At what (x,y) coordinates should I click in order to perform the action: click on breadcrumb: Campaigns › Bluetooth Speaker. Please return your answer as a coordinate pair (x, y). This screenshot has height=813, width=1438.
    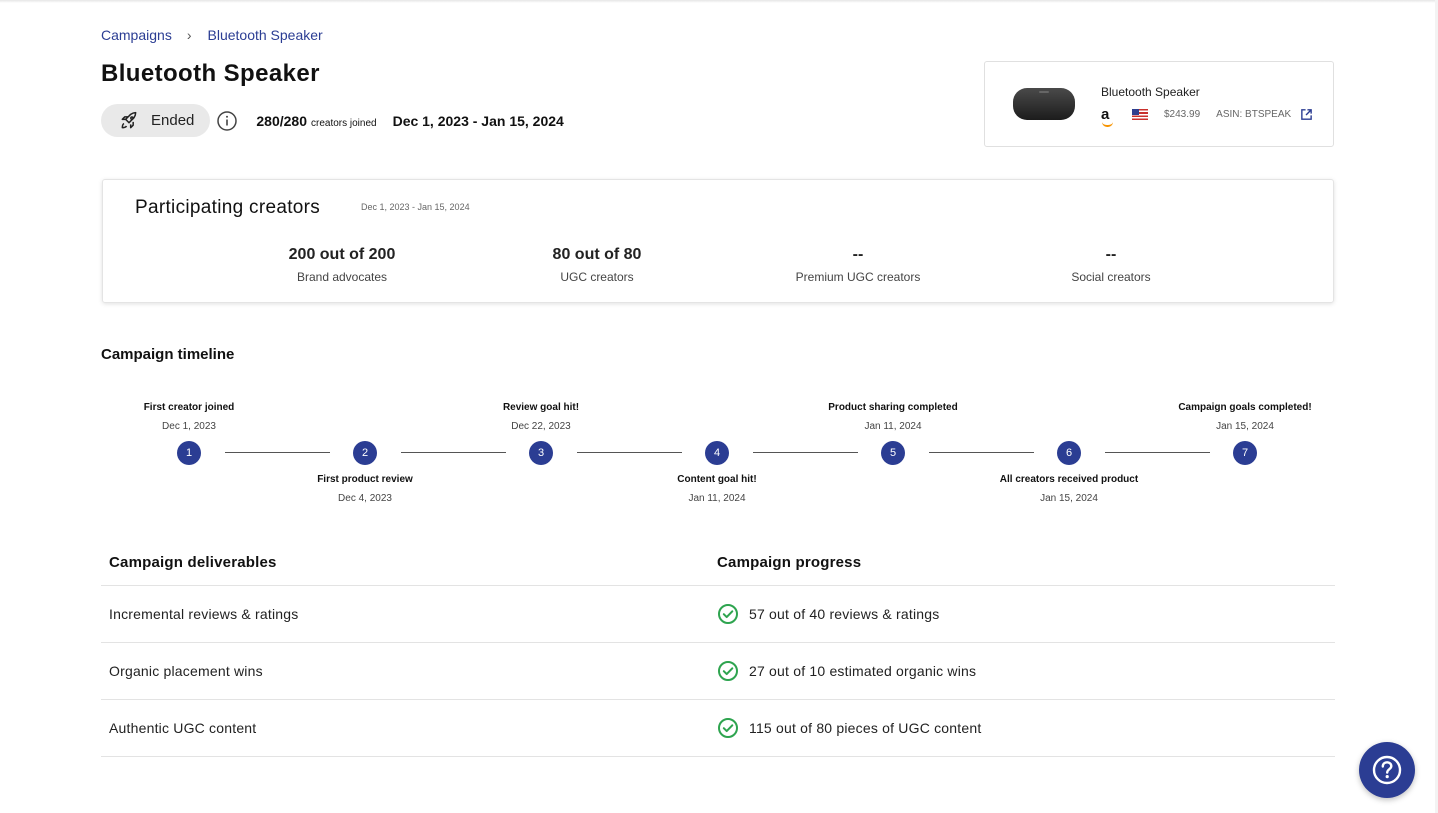
    Looking at the image, I should click on (212, 35).